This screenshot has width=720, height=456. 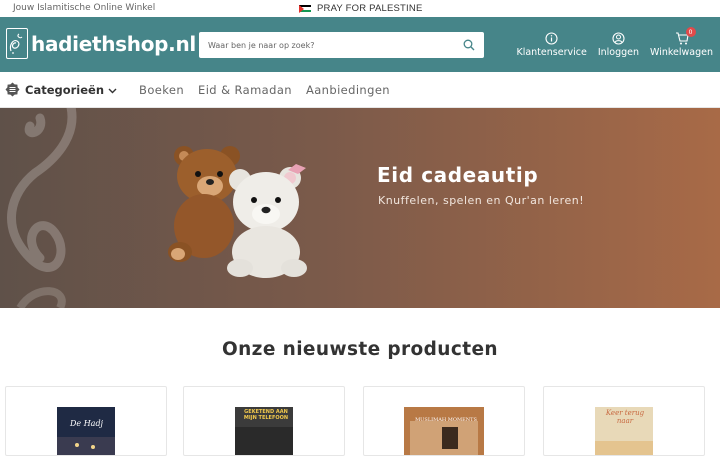 I want to click on customer-service-link: Klantenservice, so click(x=551, y=44).